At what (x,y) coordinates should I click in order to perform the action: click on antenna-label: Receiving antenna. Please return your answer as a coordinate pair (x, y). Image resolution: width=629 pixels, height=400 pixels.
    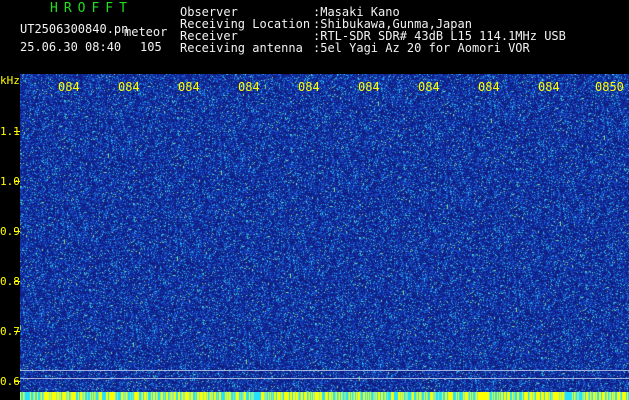
    Looking at the image, I should click on (241, 48).